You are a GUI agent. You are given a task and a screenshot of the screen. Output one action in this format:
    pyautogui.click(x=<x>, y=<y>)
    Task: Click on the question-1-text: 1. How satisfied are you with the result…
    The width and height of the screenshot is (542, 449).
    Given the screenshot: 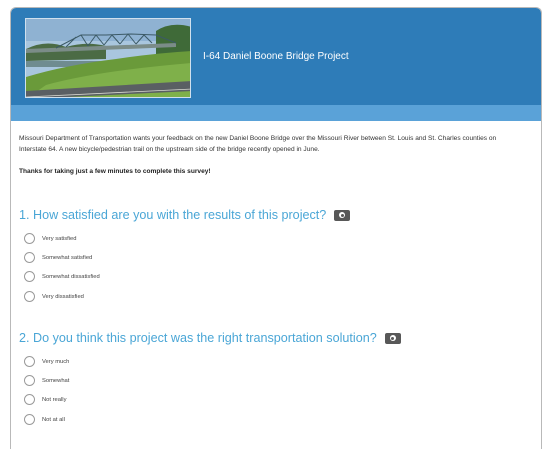 What is the action you would take?
    pyautogui.click(x=173, y=215)
    